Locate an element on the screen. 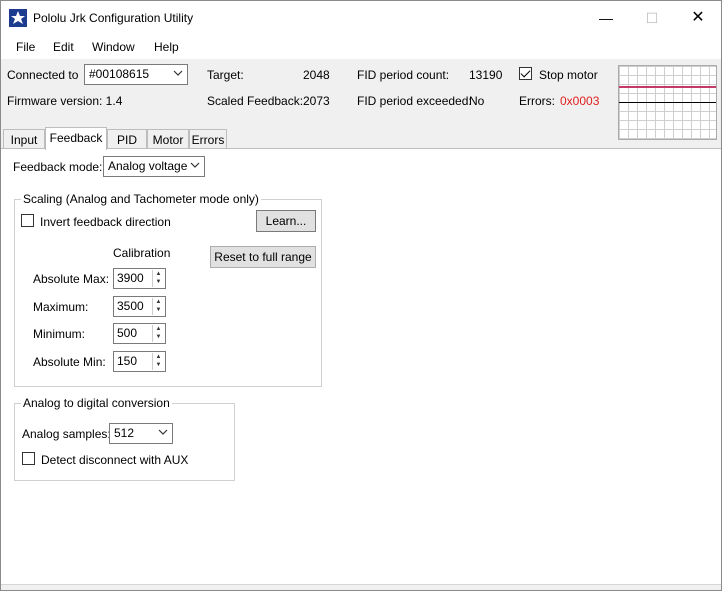 The image size is (722, 591). absolute-max-label: Absolute Max: is located at coordinates (71, 279).